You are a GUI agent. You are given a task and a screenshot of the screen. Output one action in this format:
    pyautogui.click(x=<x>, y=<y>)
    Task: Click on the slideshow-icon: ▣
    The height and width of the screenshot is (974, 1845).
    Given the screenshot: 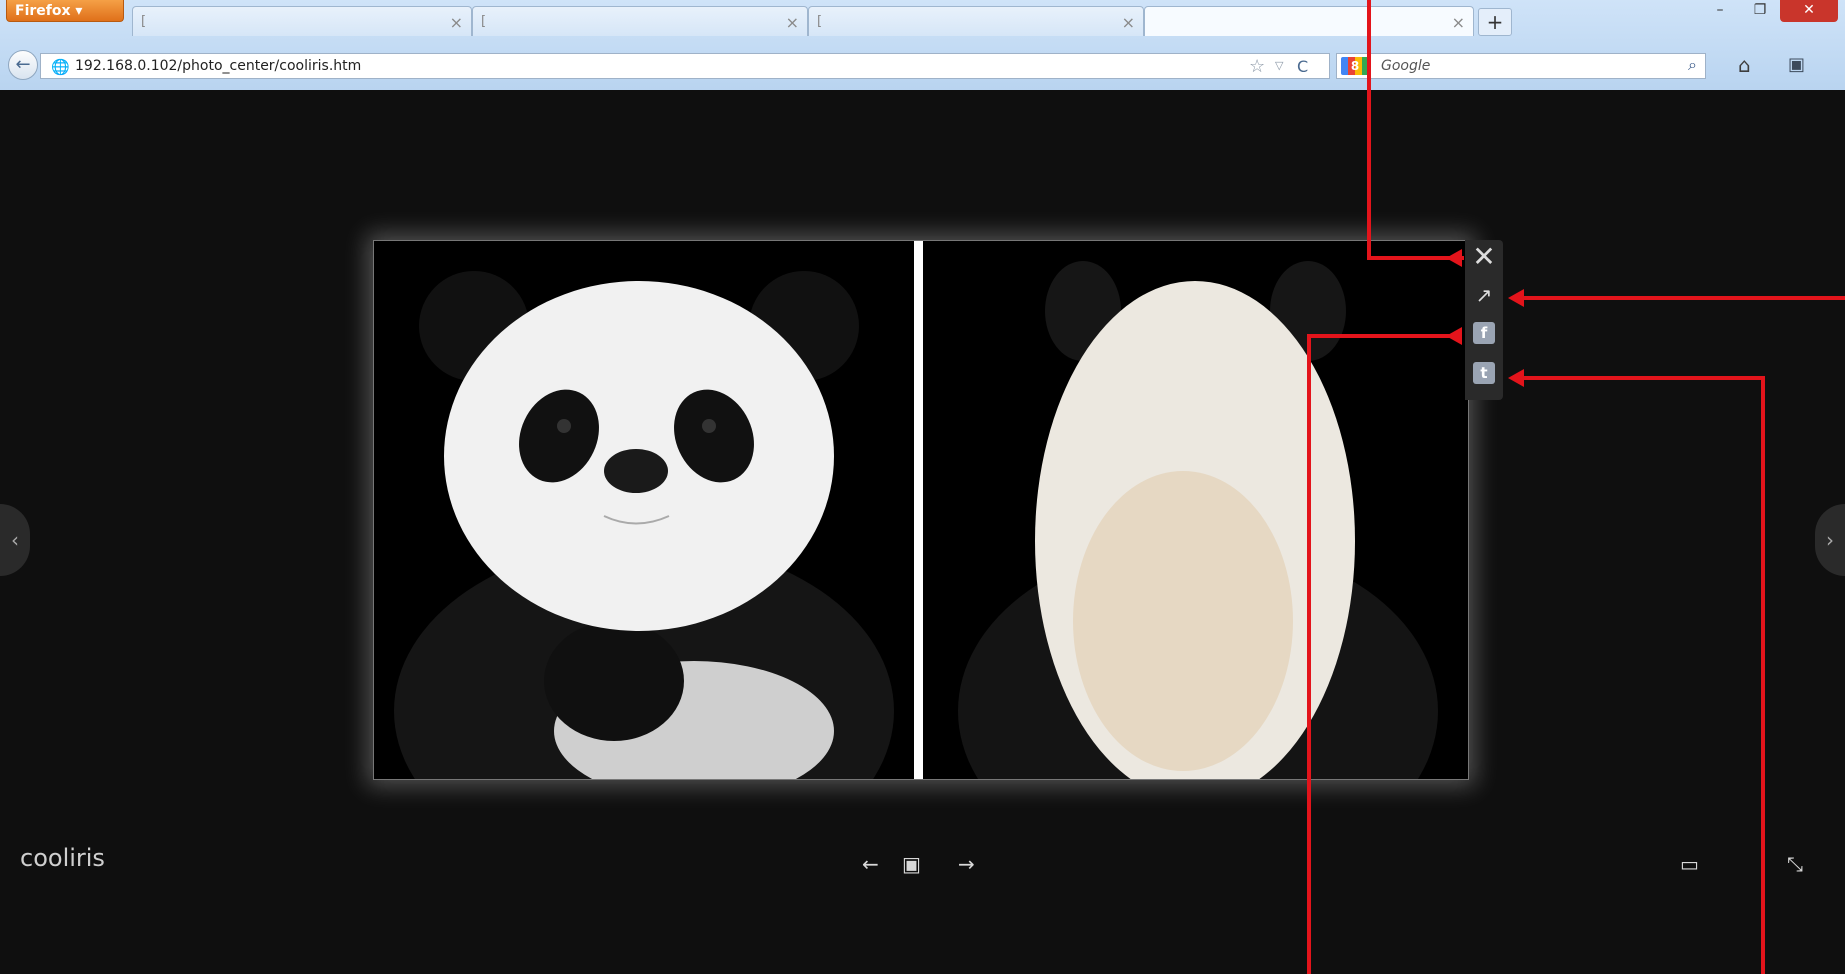 What is the action you would take?
    pyautogui.click(x=911, y=864)
    